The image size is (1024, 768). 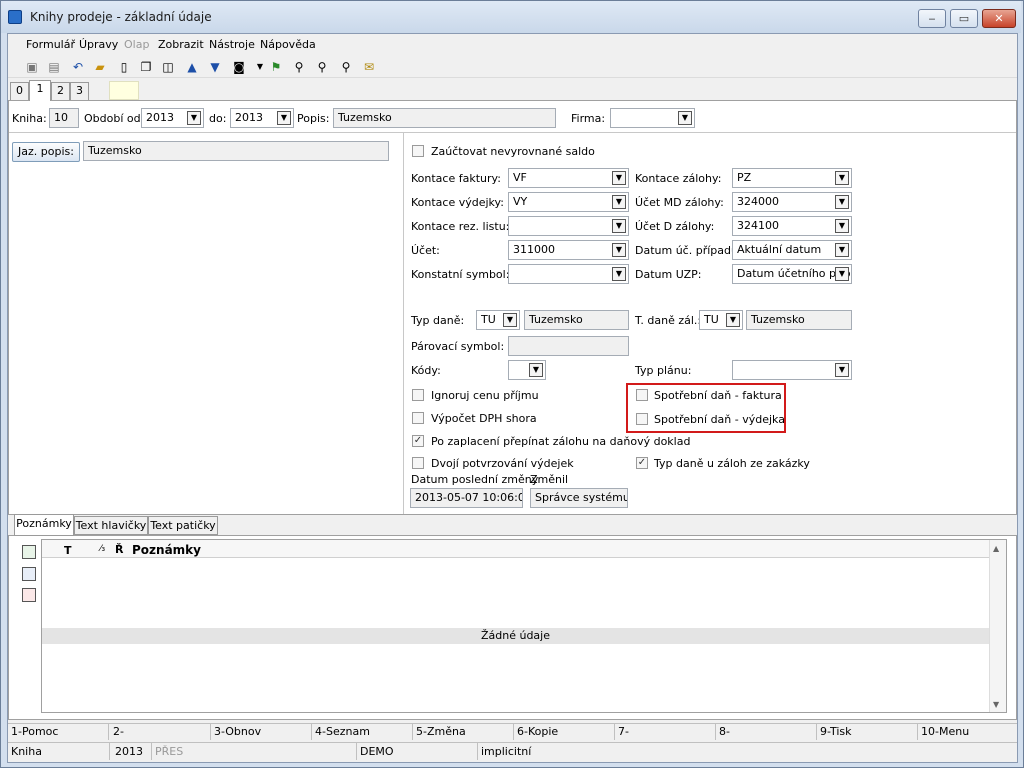 What do you see at coordinates (418, 418) in the screenshot?
I see `vypocet-checkbox` at bounding box center [418, 418].